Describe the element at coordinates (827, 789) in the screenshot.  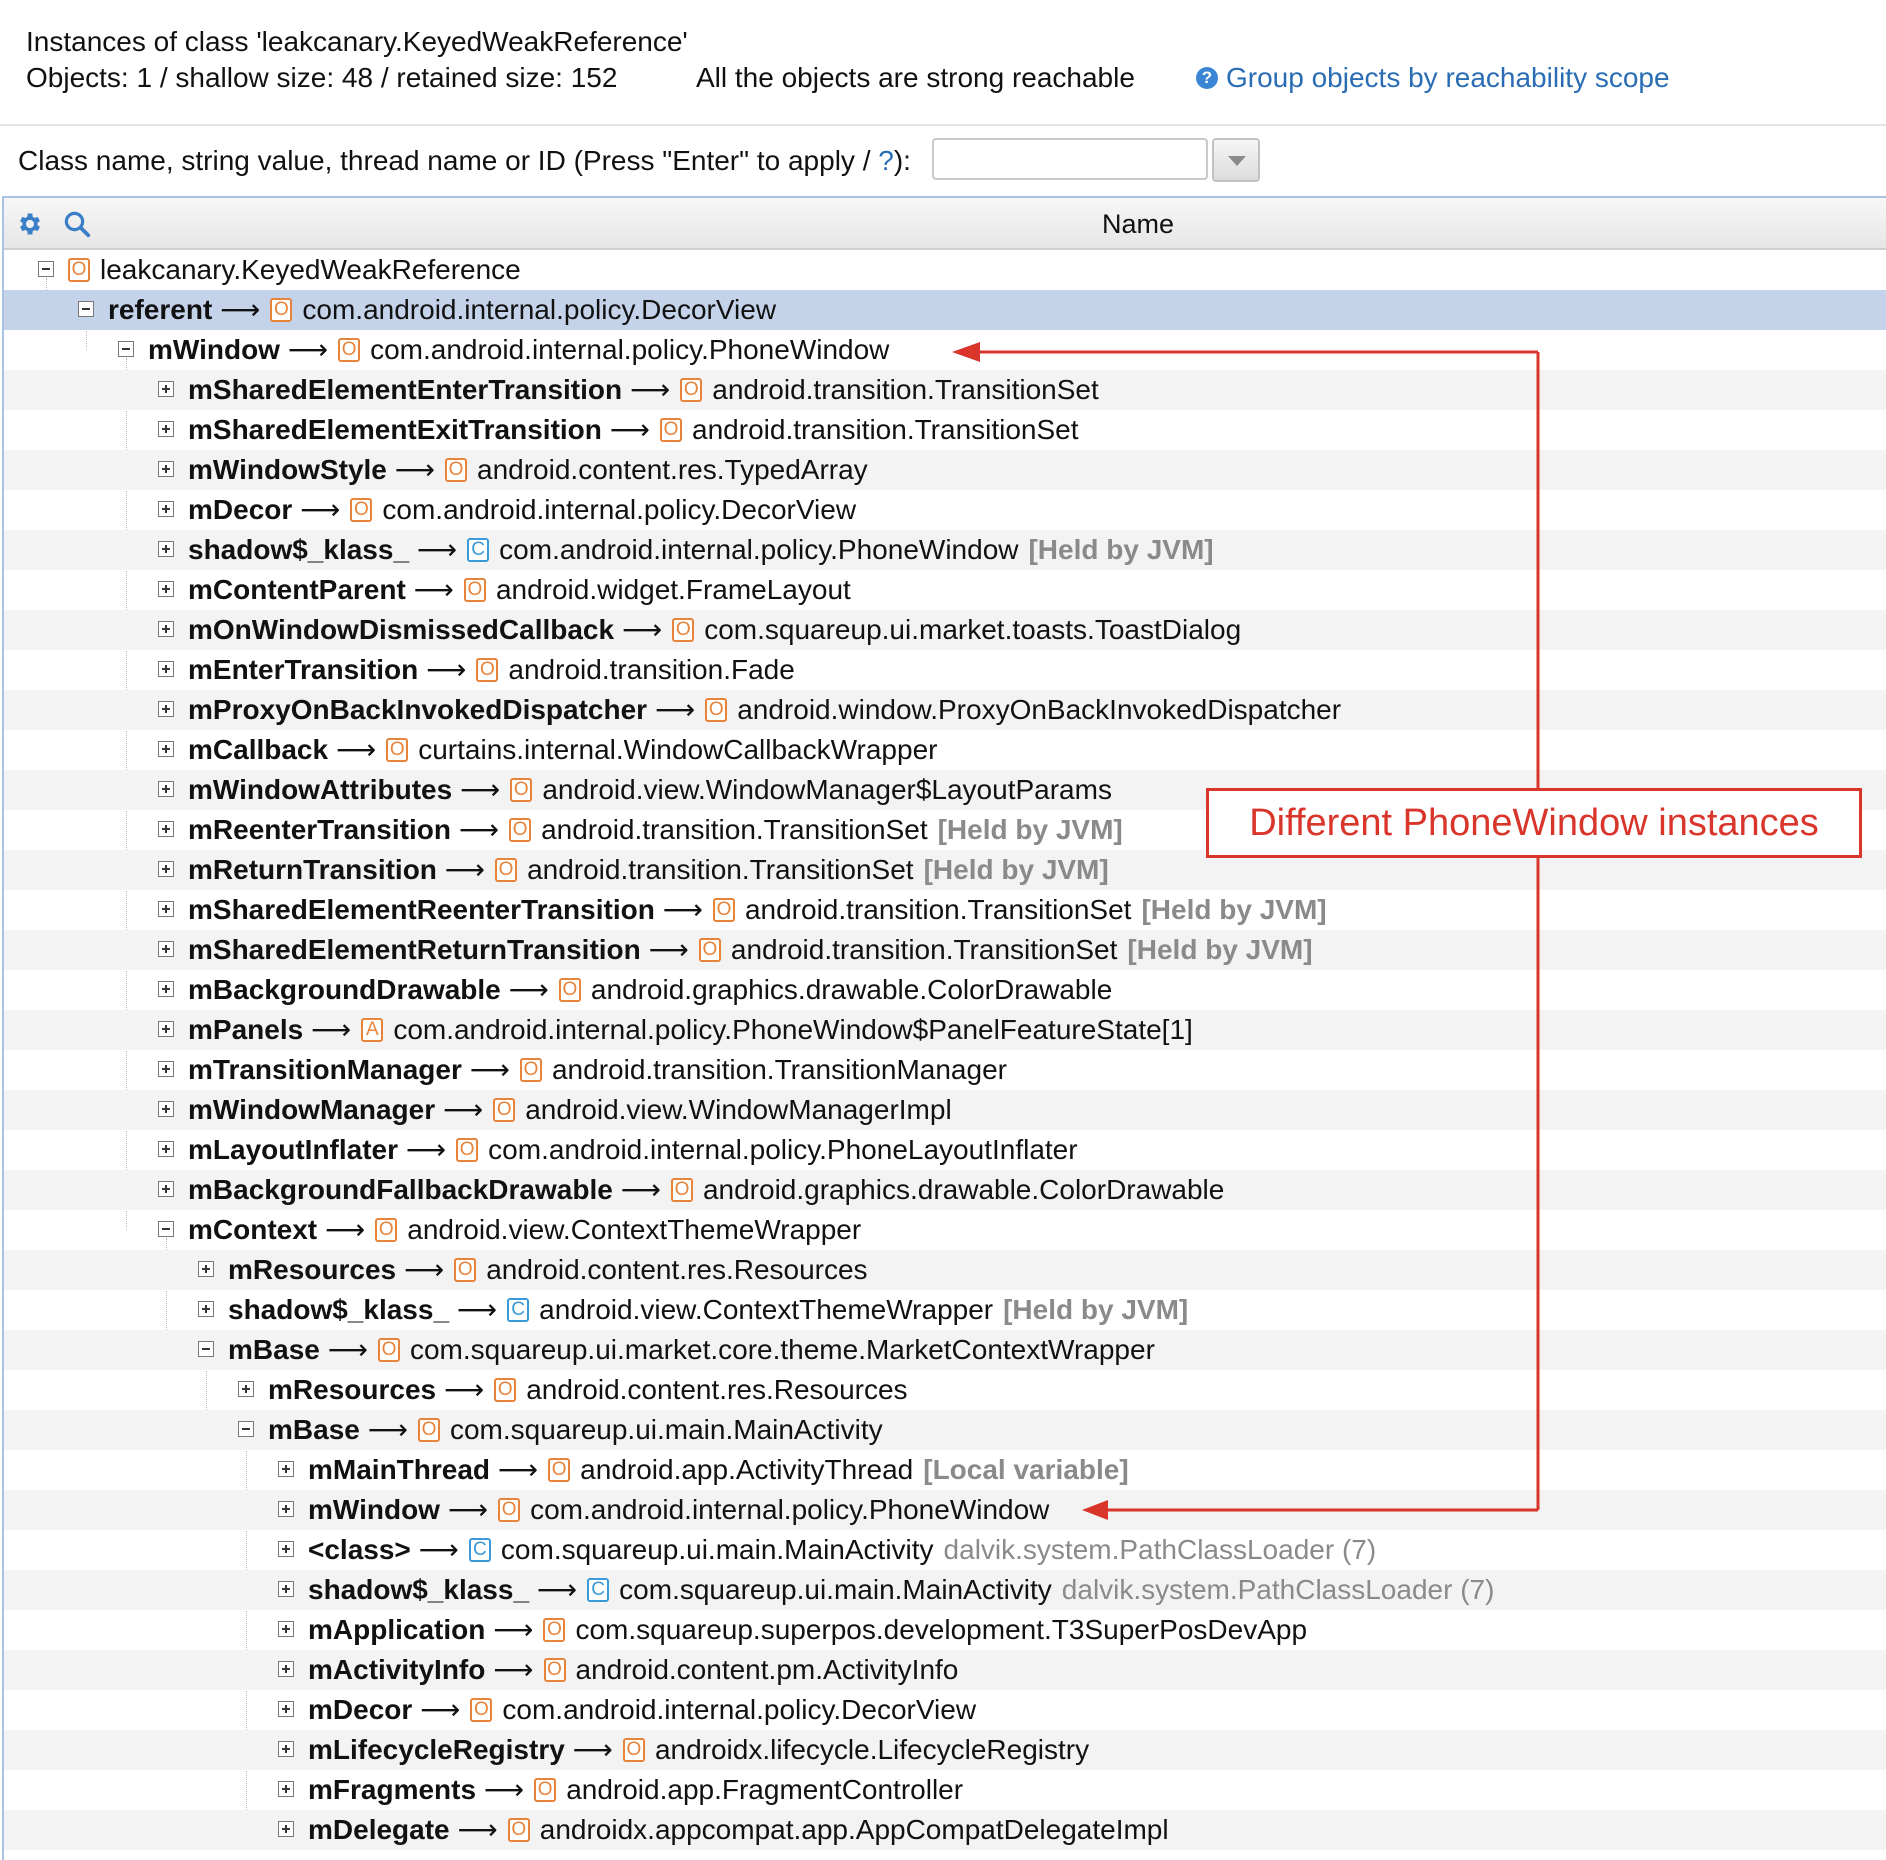
I see `object-type: android.view.WindowManager$LayoutParams` at that location.